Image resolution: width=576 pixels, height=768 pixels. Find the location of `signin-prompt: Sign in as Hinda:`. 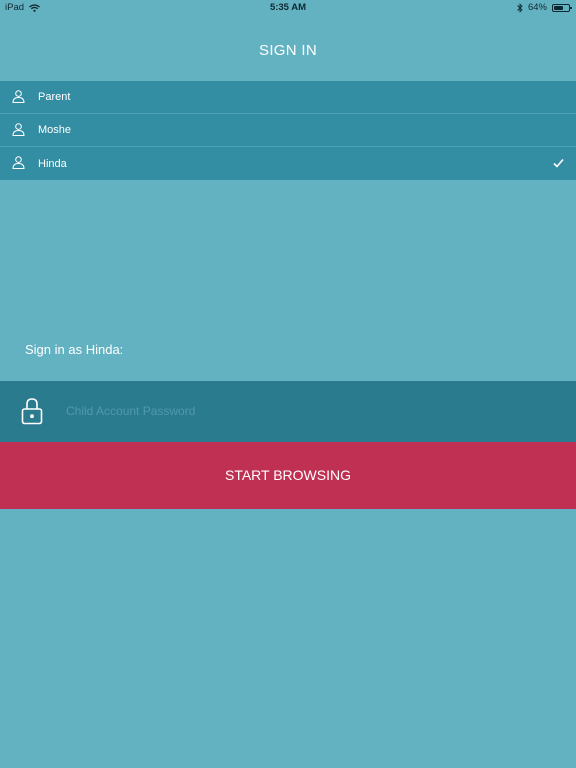

signin-prompt: Sign in as Hinda: is located at coordinates (74, 349).